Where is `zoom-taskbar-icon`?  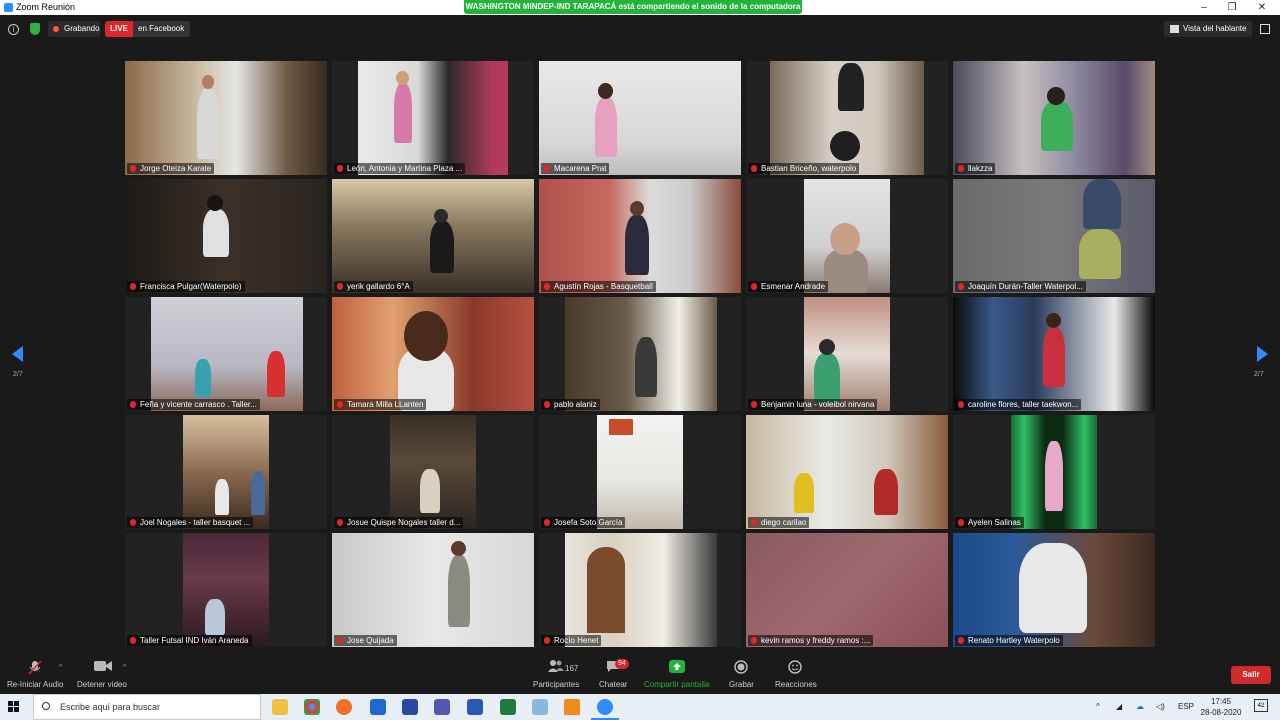
zoom-taskbar-icon is located at coordinates (605, 707).